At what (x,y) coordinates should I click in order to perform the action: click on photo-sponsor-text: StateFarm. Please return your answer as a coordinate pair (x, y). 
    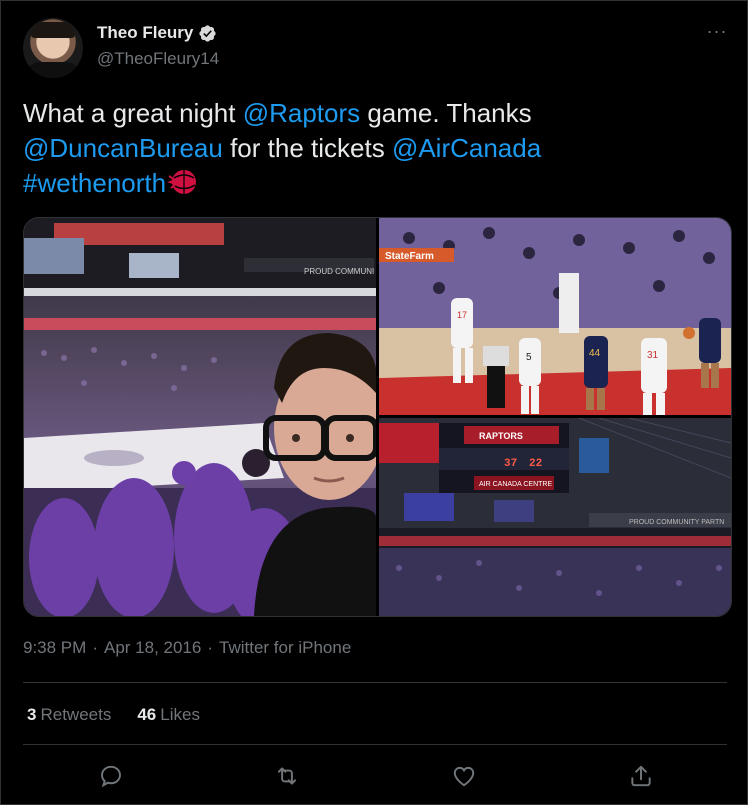
    Looking at the image, I should click on (409, 256).